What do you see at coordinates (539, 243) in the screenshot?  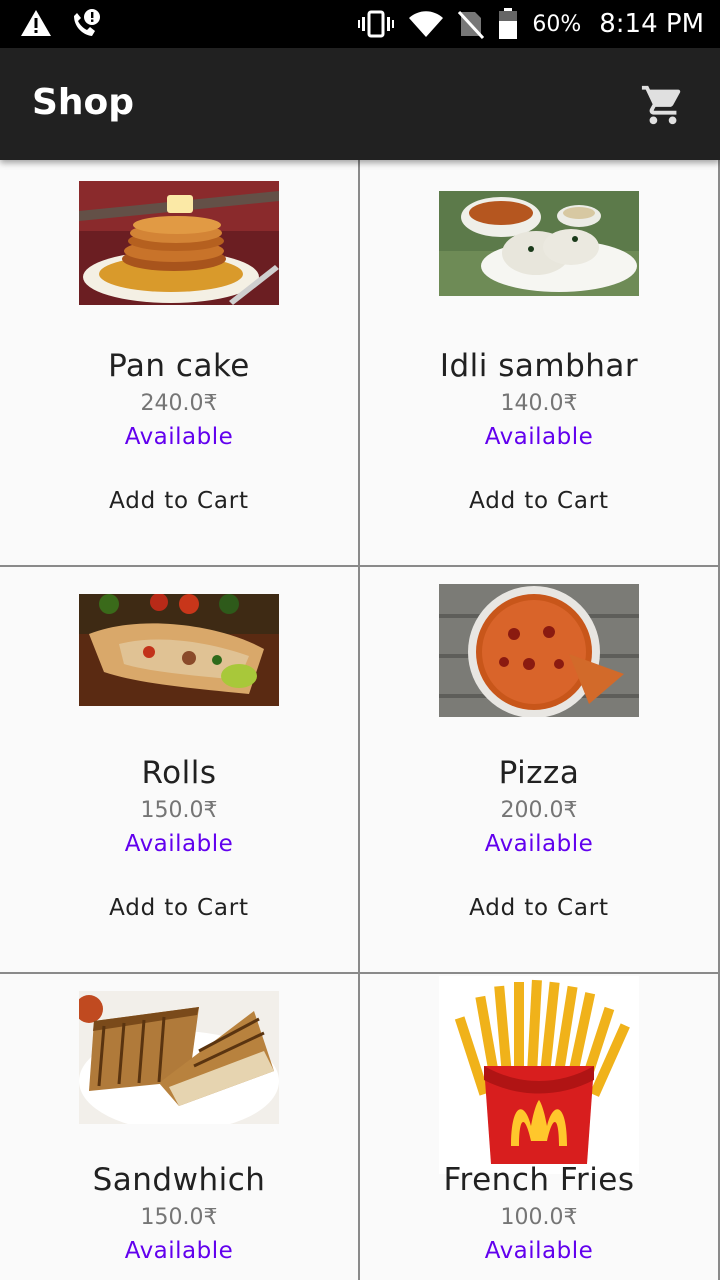 I see `idli-sambhar-image` at bounding box center [539, 243].